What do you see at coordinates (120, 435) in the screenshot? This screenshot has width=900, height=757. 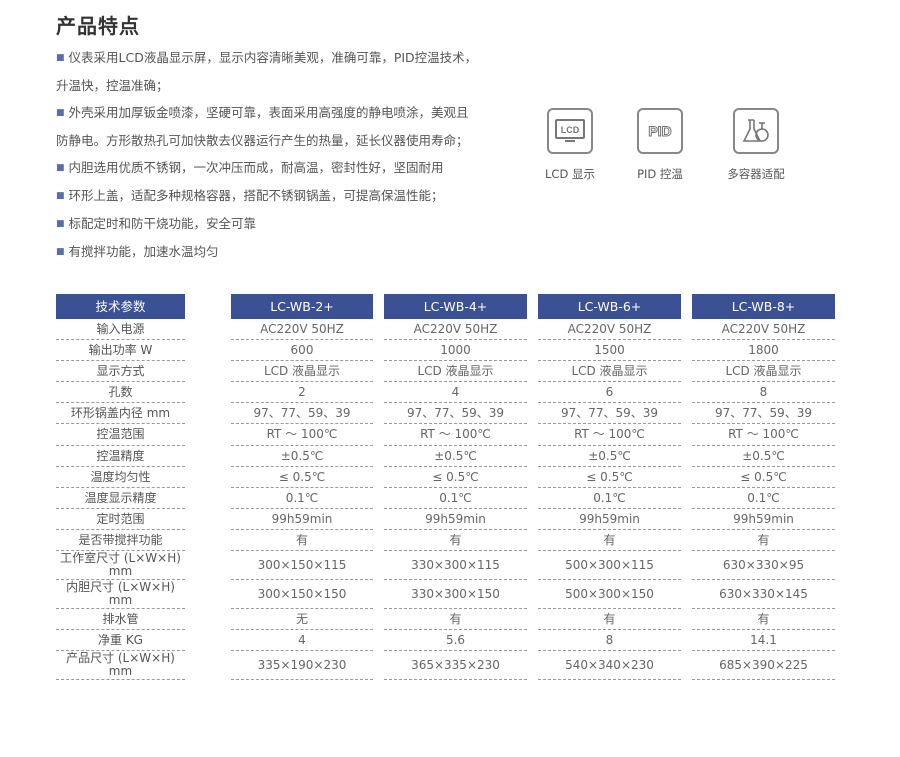 I see `param-label: 控温范围` at bounding box center [120, 435].